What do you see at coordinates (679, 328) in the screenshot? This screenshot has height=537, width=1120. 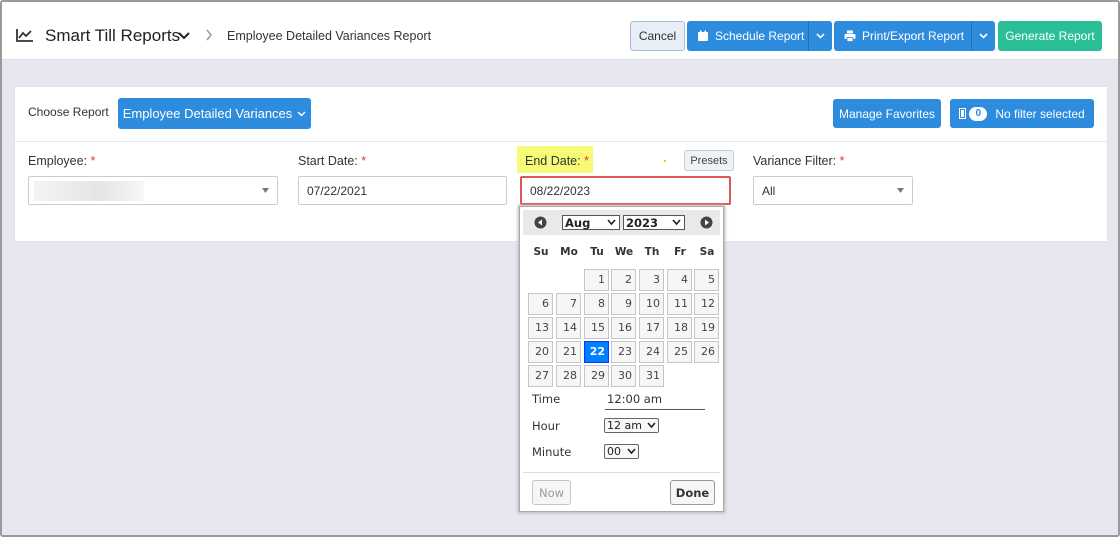 I see `calendar-day: 18` at bounding box center [679, 328].